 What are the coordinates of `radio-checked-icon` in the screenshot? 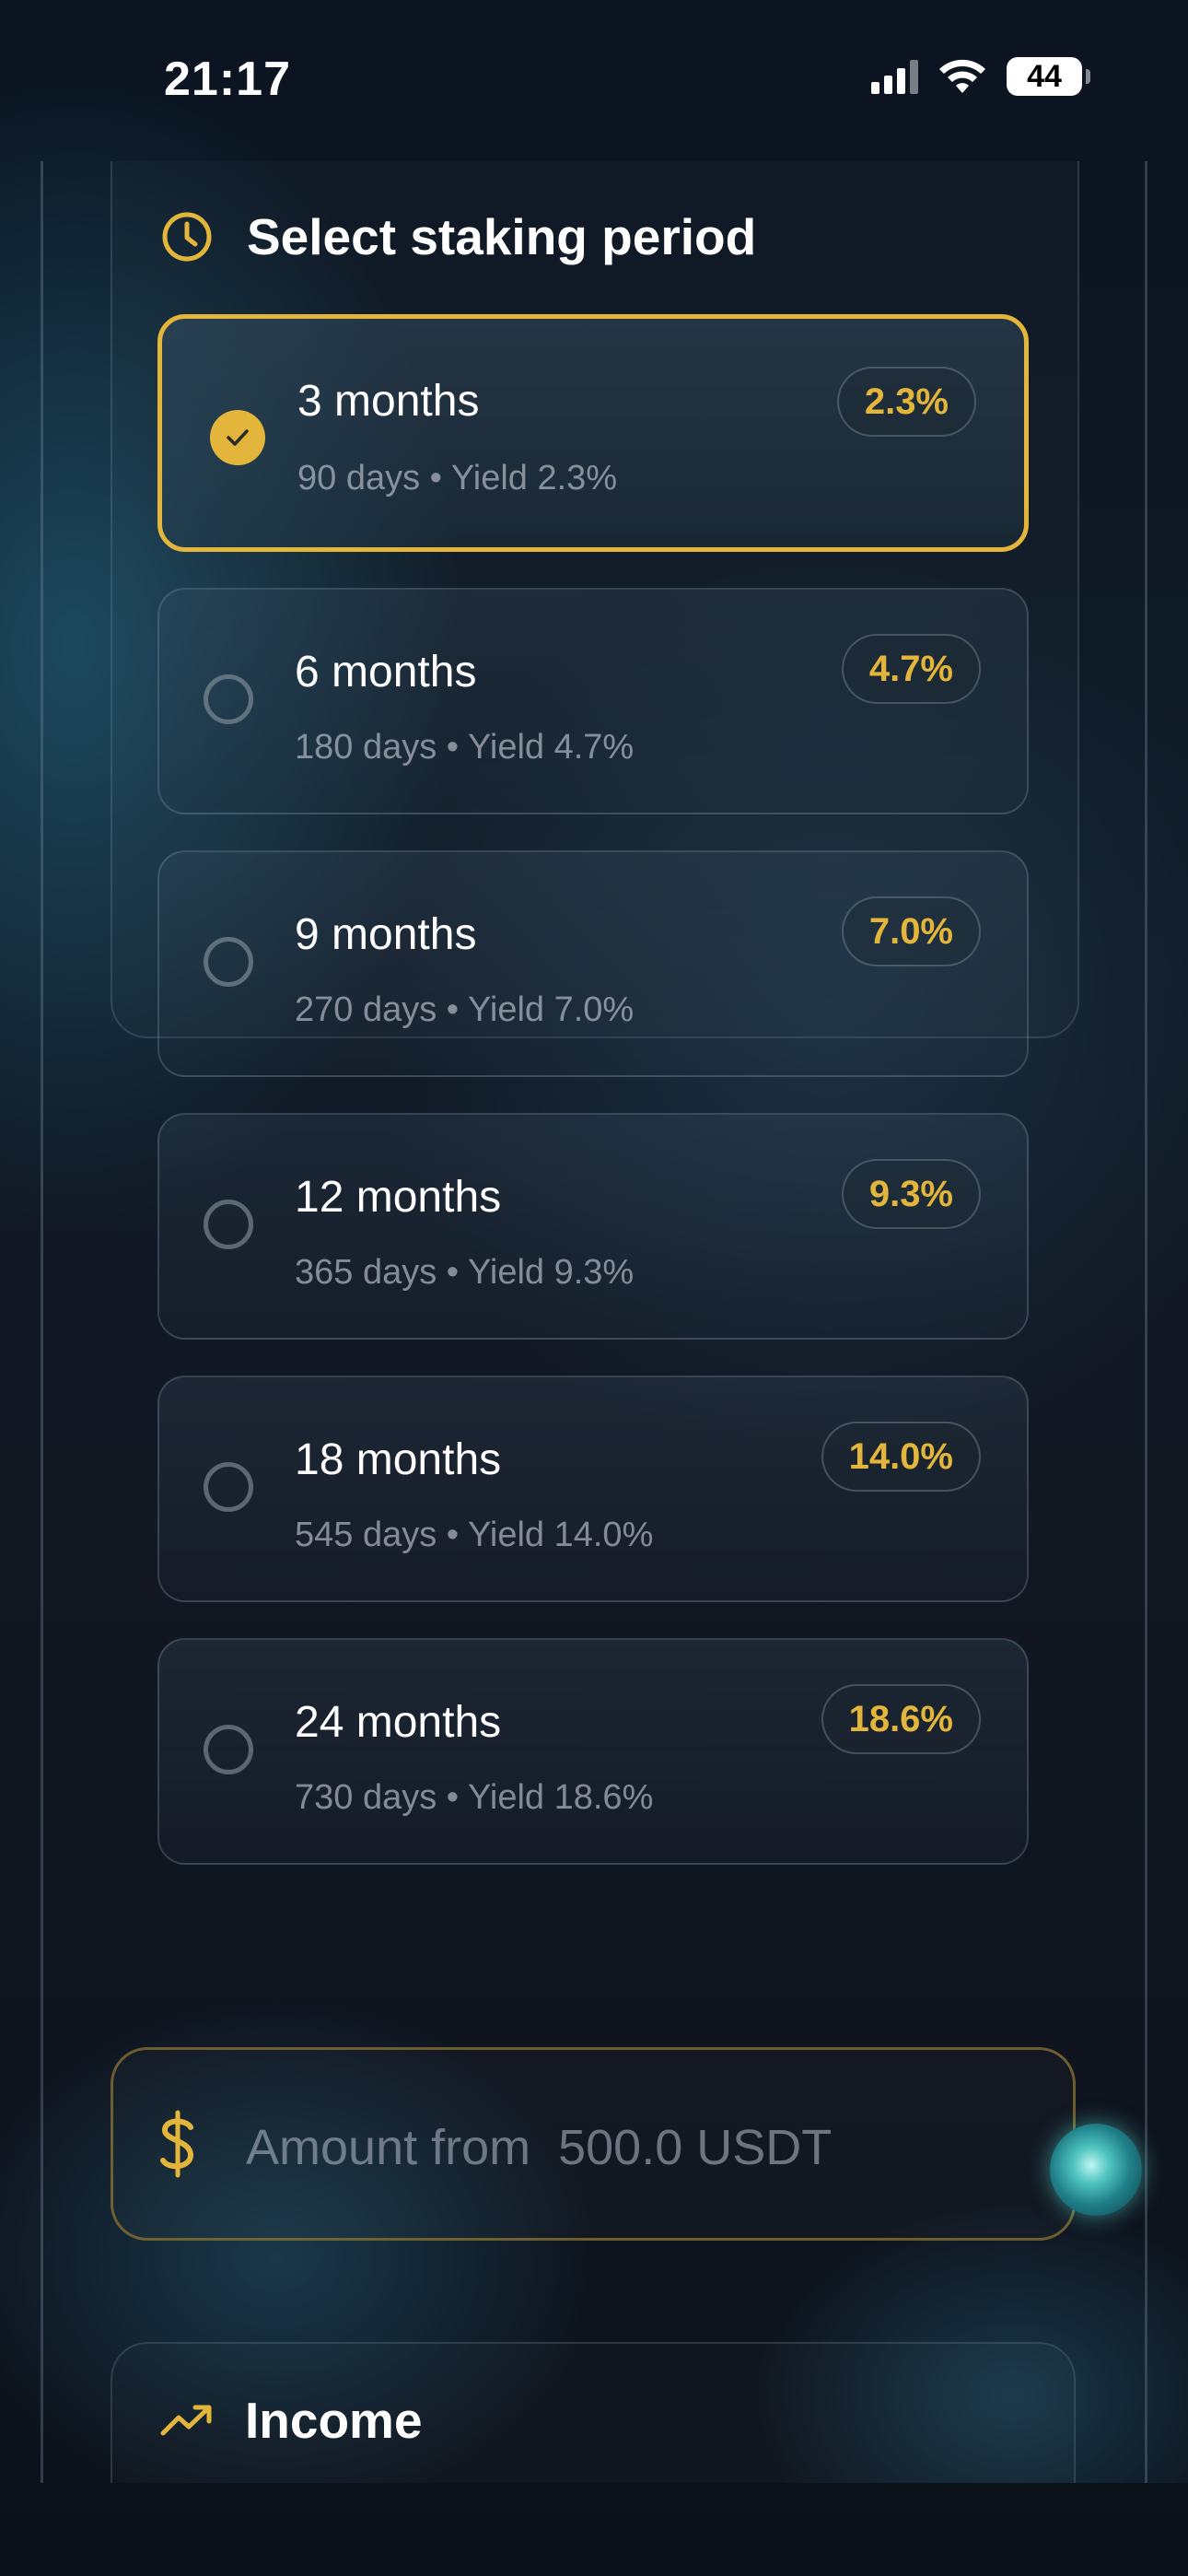 It's located at (237, 437).